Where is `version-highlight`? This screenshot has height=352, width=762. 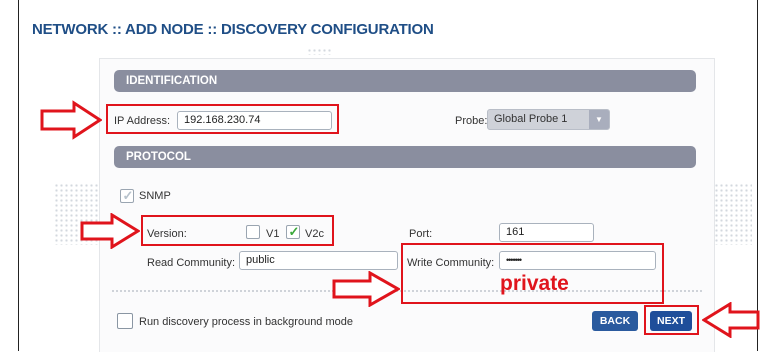
version-highlight is located at coordinates (237, 230).